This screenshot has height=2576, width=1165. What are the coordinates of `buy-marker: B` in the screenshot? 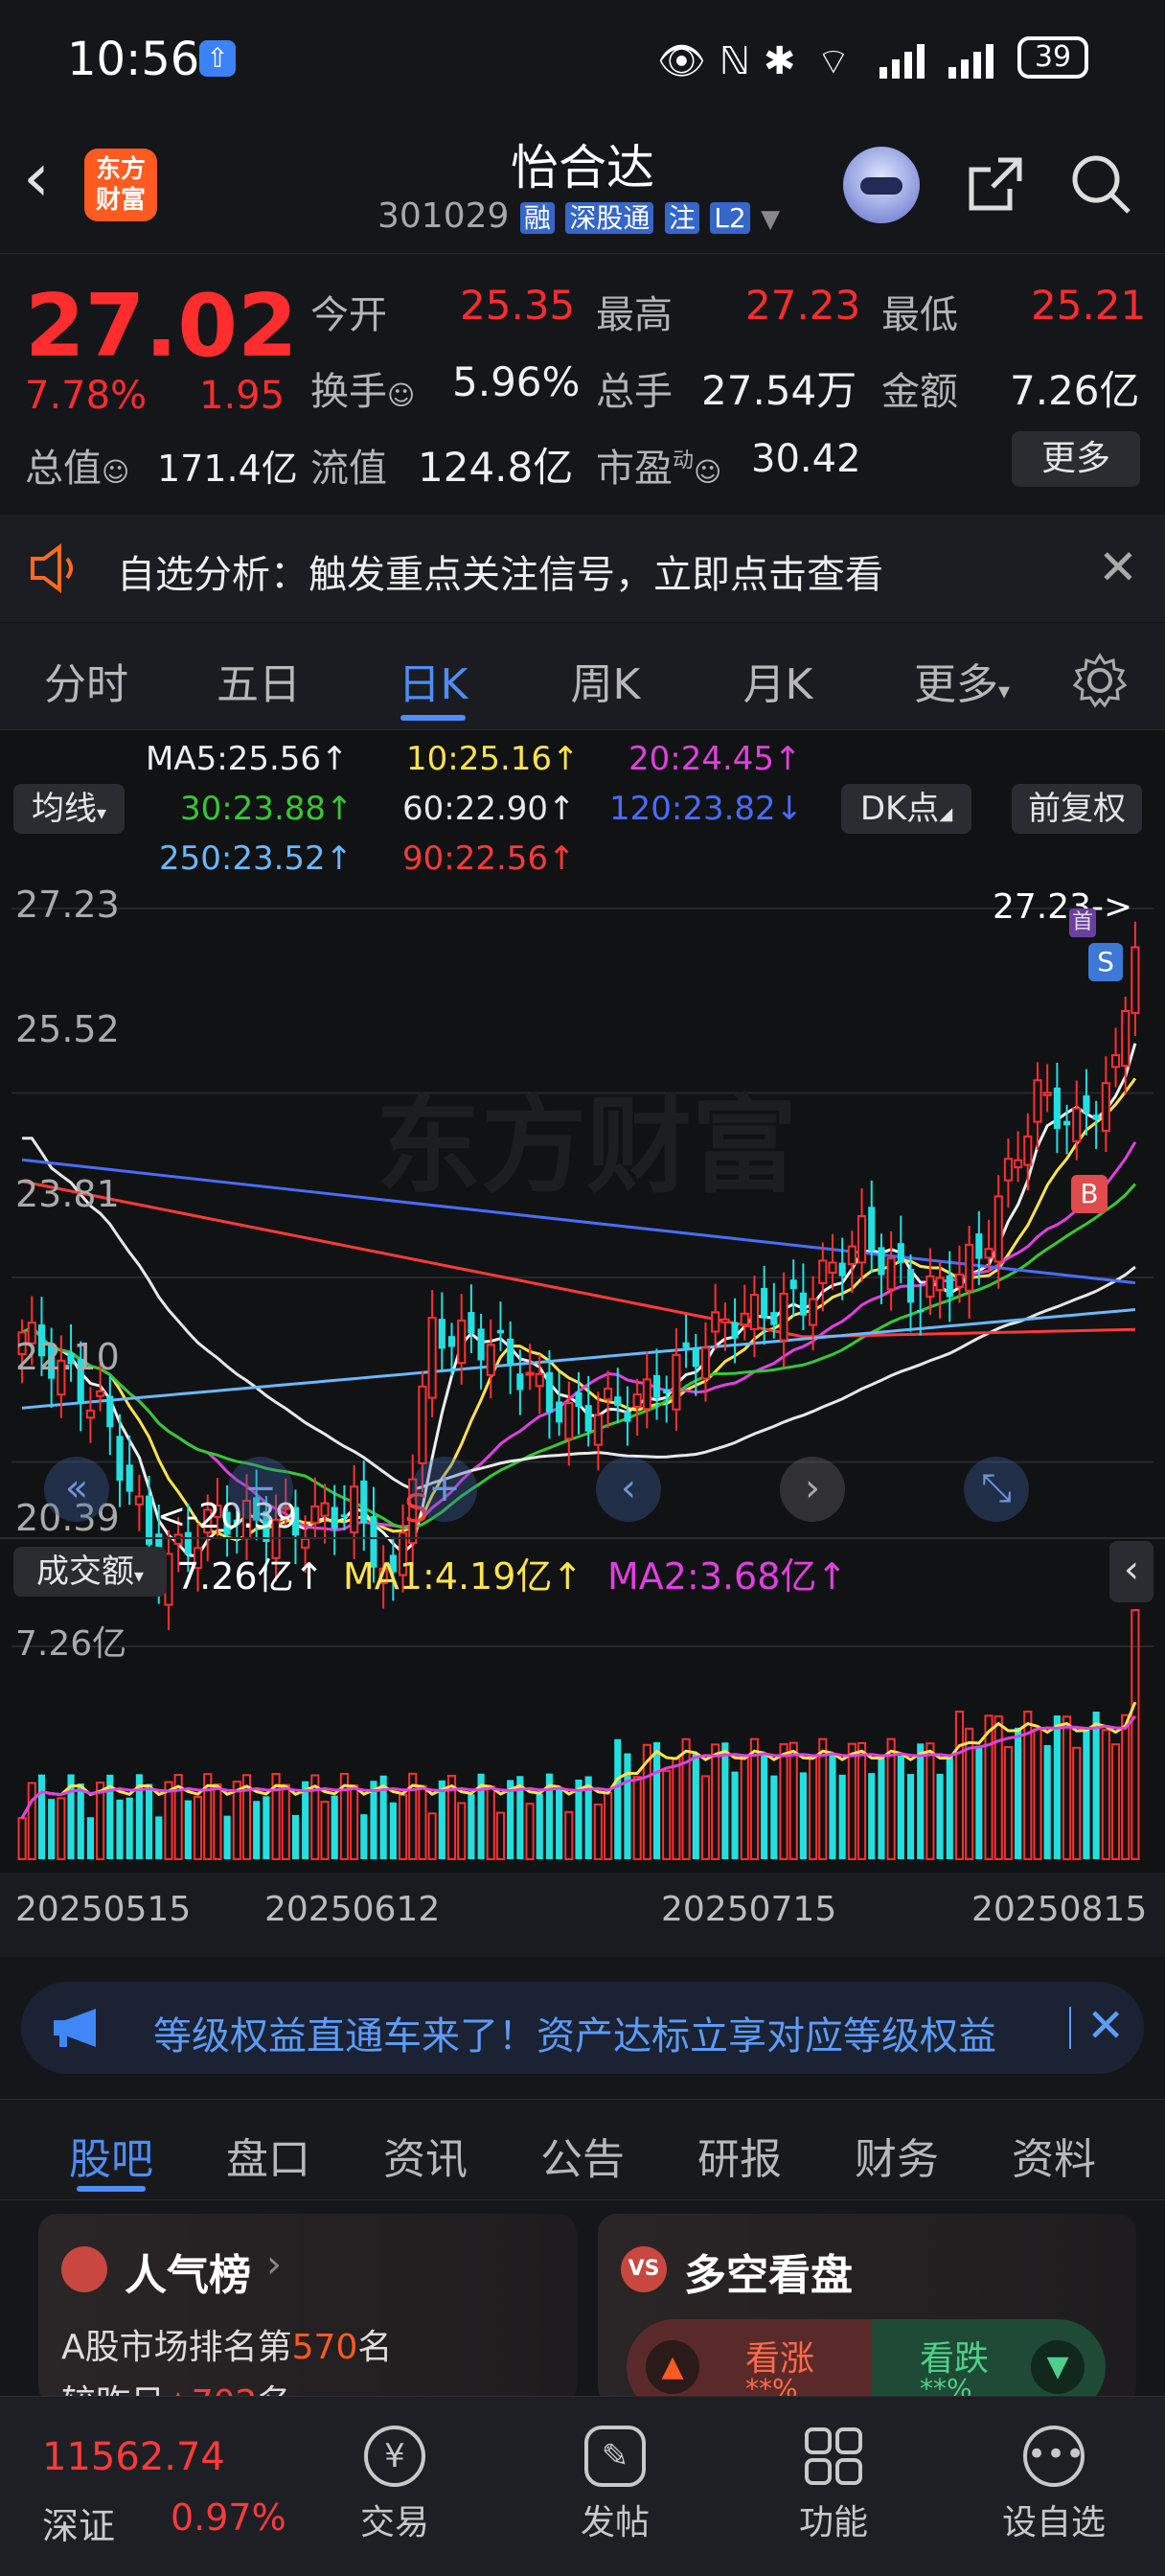 It's located at (1089, 1194).